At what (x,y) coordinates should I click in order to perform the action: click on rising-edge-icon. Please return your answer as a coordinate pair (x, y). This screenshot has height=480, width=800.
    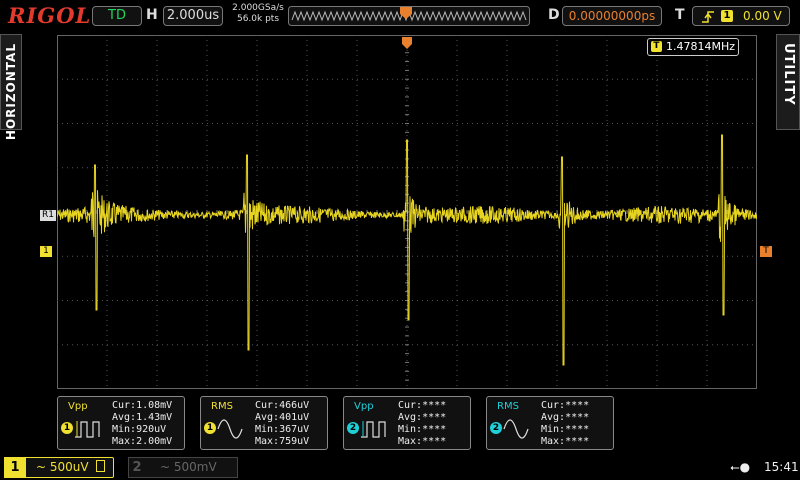
    Looking at the image, I should click on (708, 17).